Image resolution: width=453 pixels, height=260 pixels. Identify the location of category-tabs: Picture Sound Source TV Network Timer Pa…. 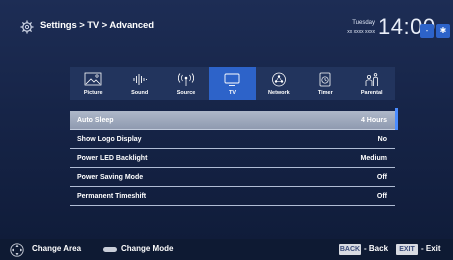
(232, 83).